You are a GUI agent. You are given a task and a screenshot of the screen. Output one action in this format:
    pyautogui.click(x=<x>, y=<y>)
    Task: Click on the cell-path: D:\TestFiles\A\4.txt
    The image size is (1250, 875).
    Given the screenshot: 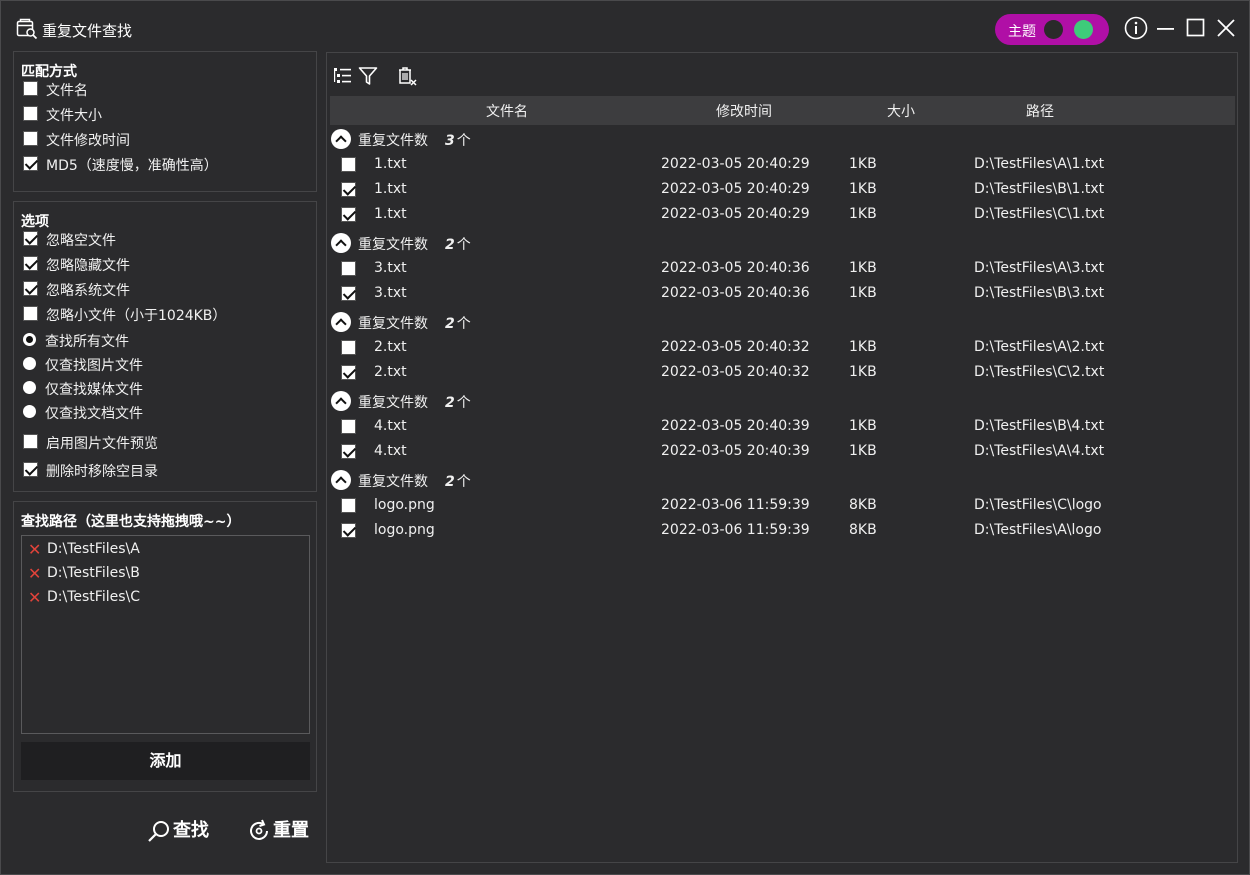 What is the action you would take?
    pyautogui.click(x=1039, y=451)
    